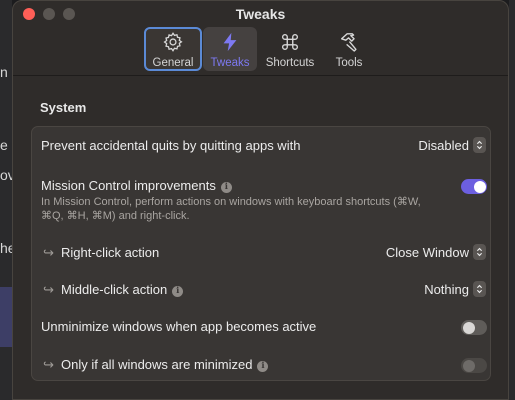 The image size is (515, 400). I want to click on background-text: e, so click(4, 145).